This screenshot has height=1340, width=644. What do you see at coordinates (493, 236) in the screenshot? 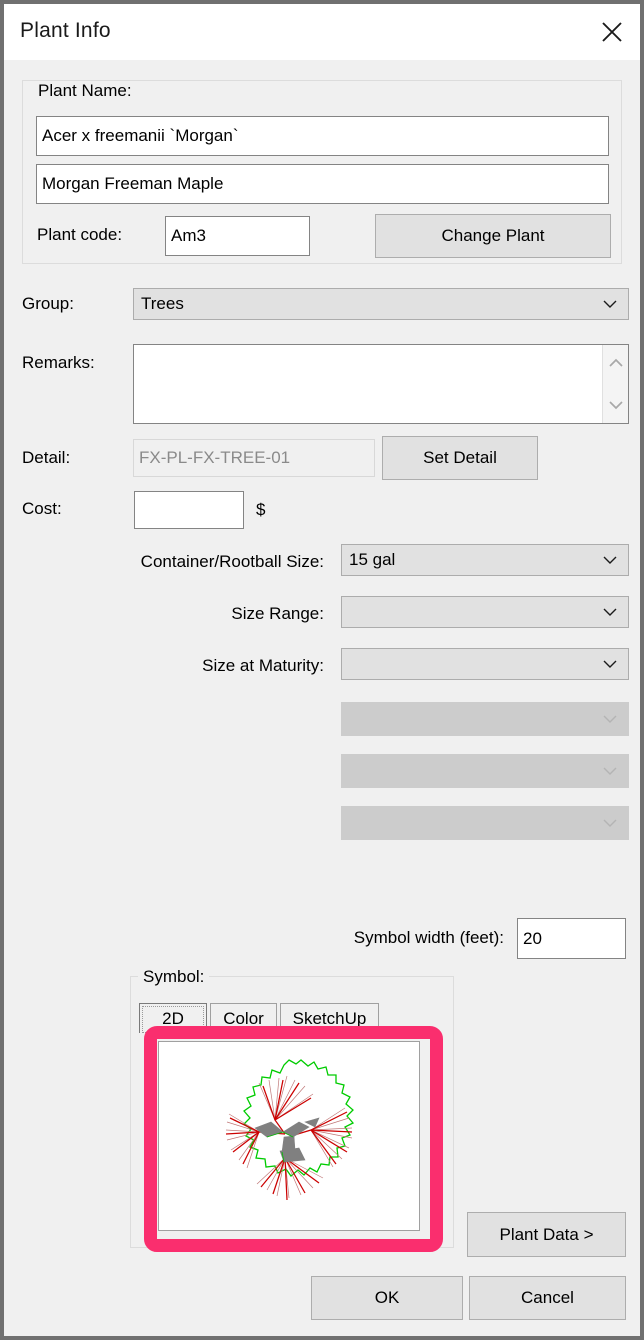
I see `change-plant-button: Change Plant` at bounding box center [493, 236].